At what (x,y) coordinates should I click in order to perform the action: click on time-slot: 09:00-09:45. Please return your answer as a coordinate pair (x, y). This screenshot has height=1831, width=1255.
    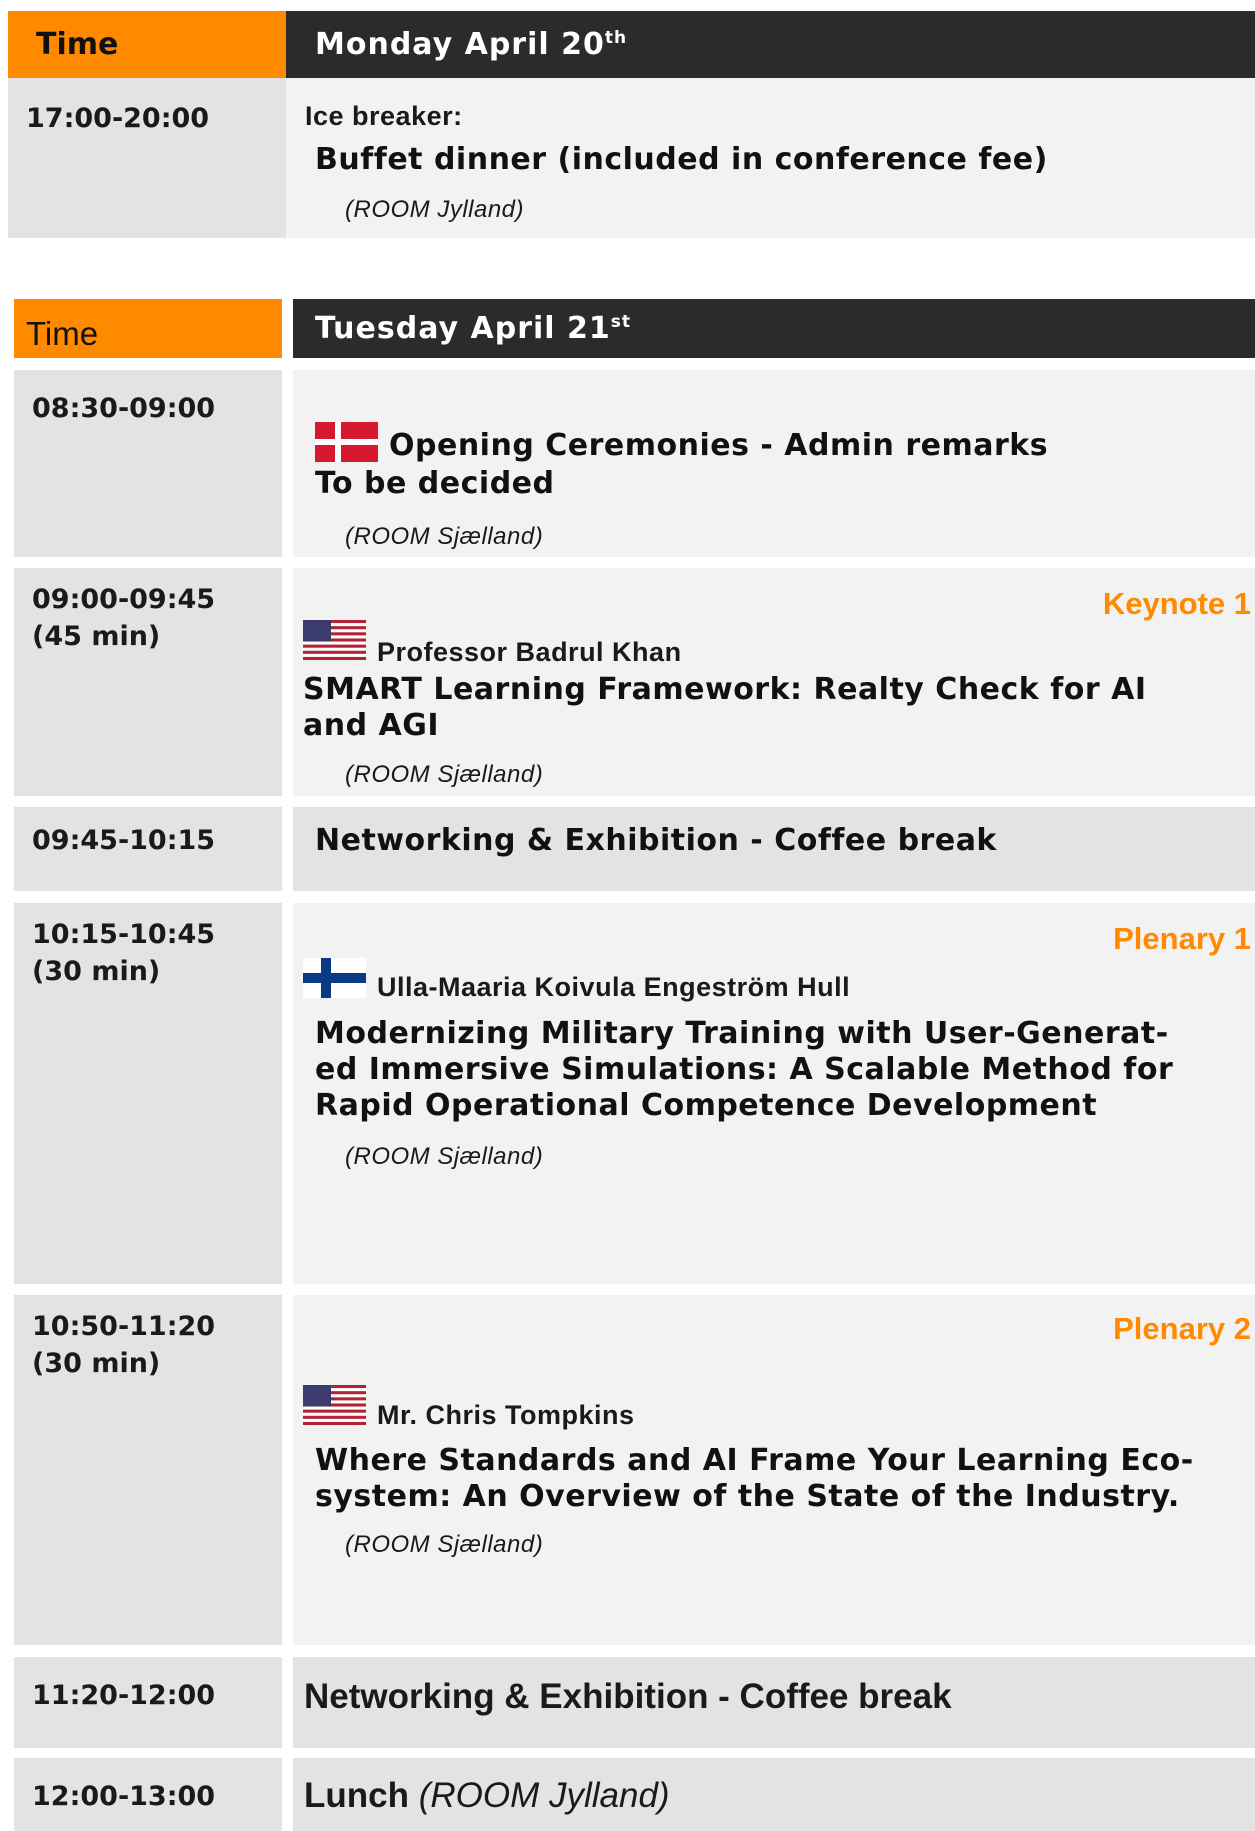
    Looking at the image, I should click on (124, 599).